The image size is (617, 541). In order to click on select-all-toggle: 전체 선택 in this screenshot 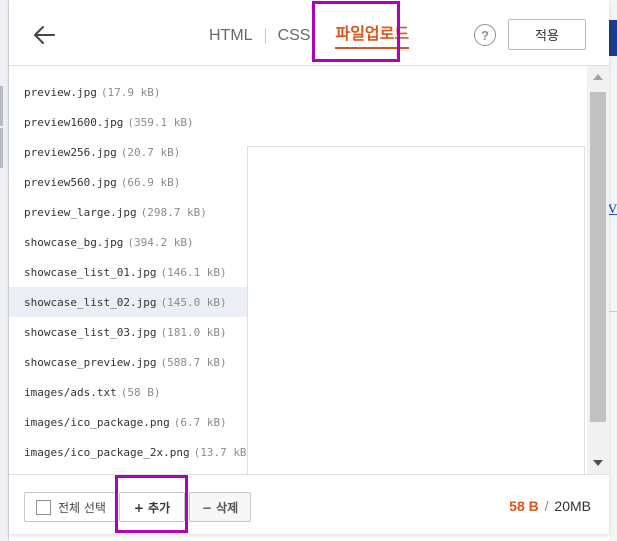, I will do `click(71, 507)`.